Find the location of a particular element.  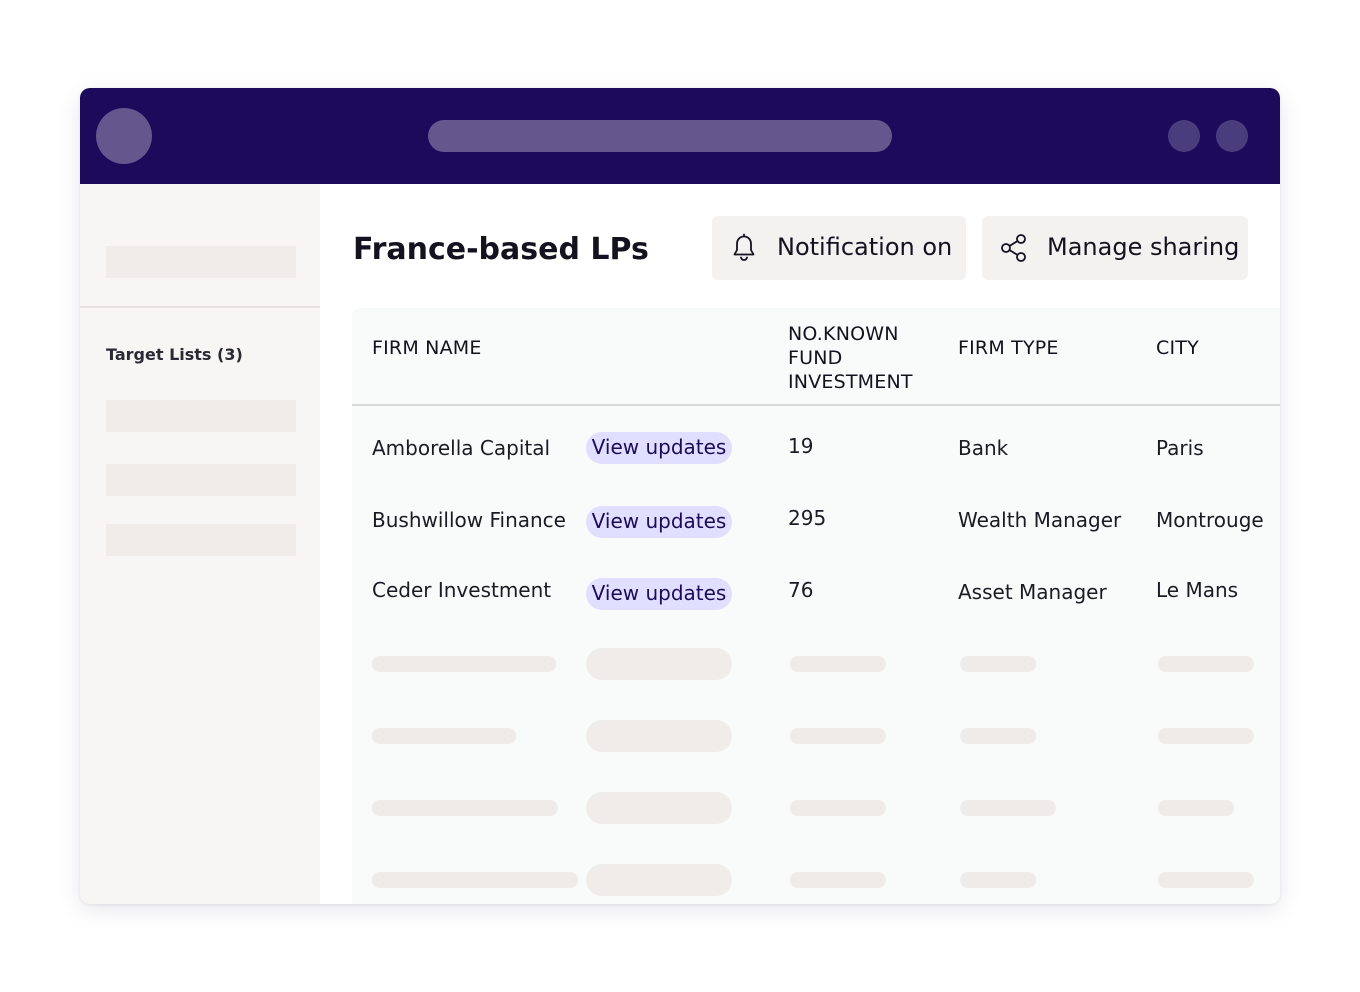

cell-firm-type: Bank is located at coordinates (983, 448).